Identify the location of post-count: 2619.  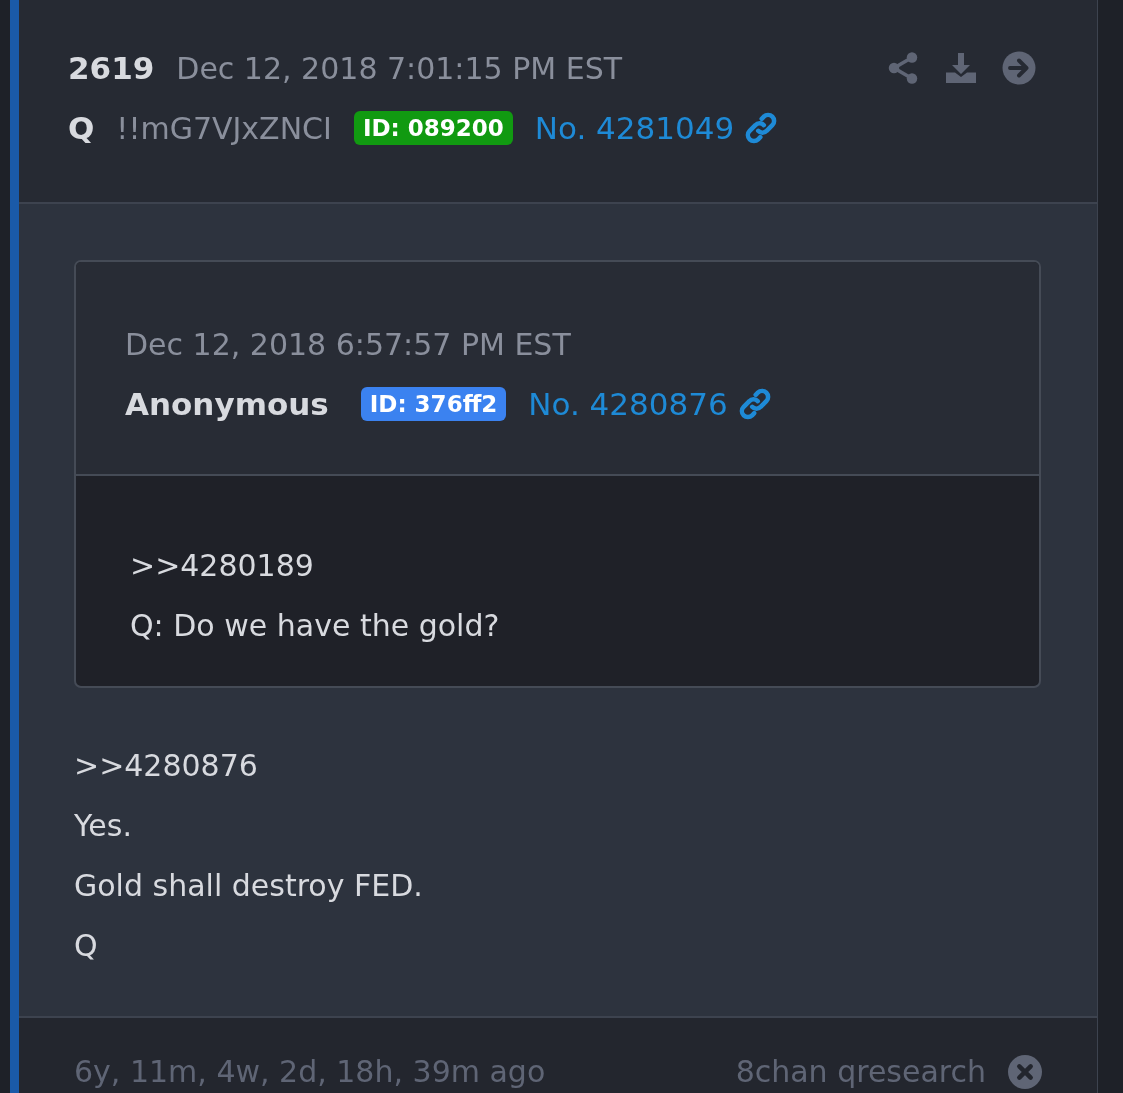
(111, 68).